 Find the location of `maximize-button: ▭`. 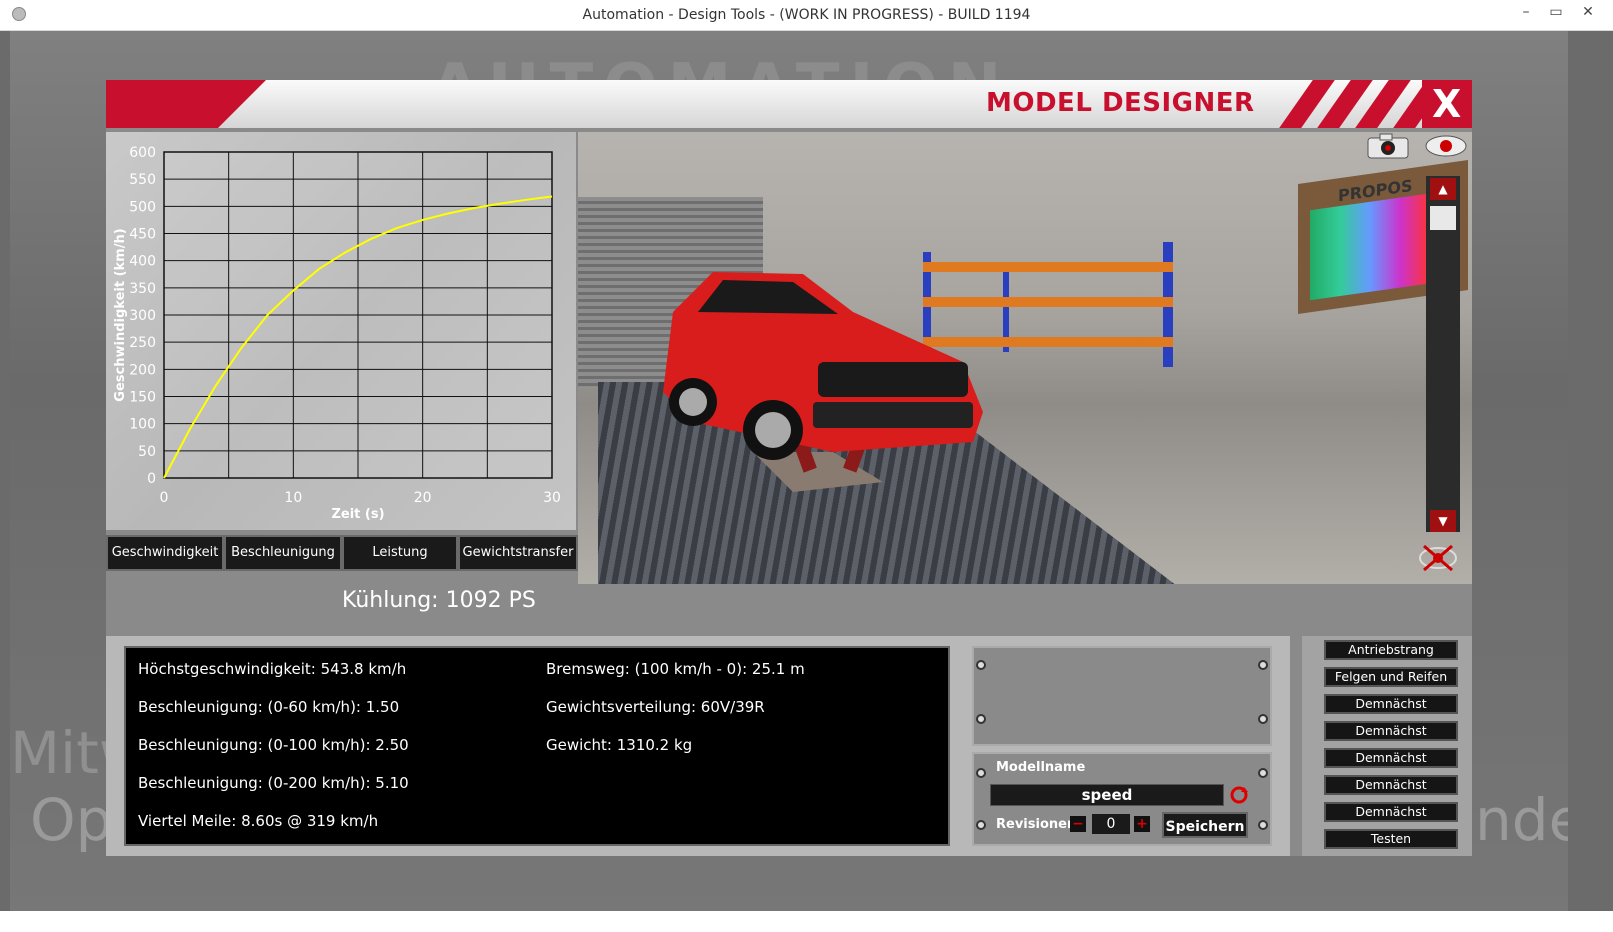

maximize-button: ▭ is located at coordinates (1556, 12).